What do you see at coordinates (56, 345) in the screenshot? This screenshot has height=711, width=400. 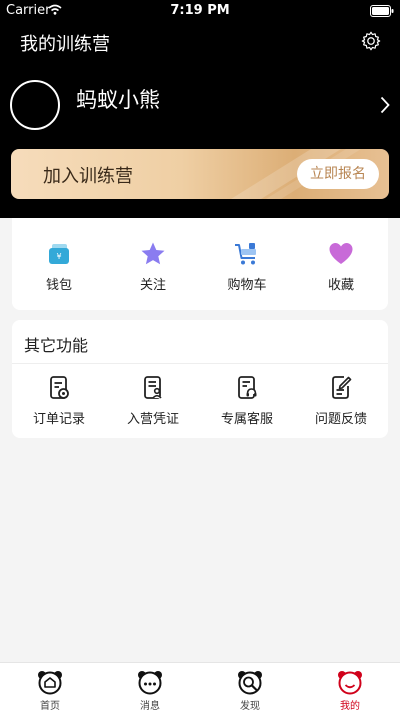 I see `other-functions-title: 其它功能` at bounding box center [56, 345].